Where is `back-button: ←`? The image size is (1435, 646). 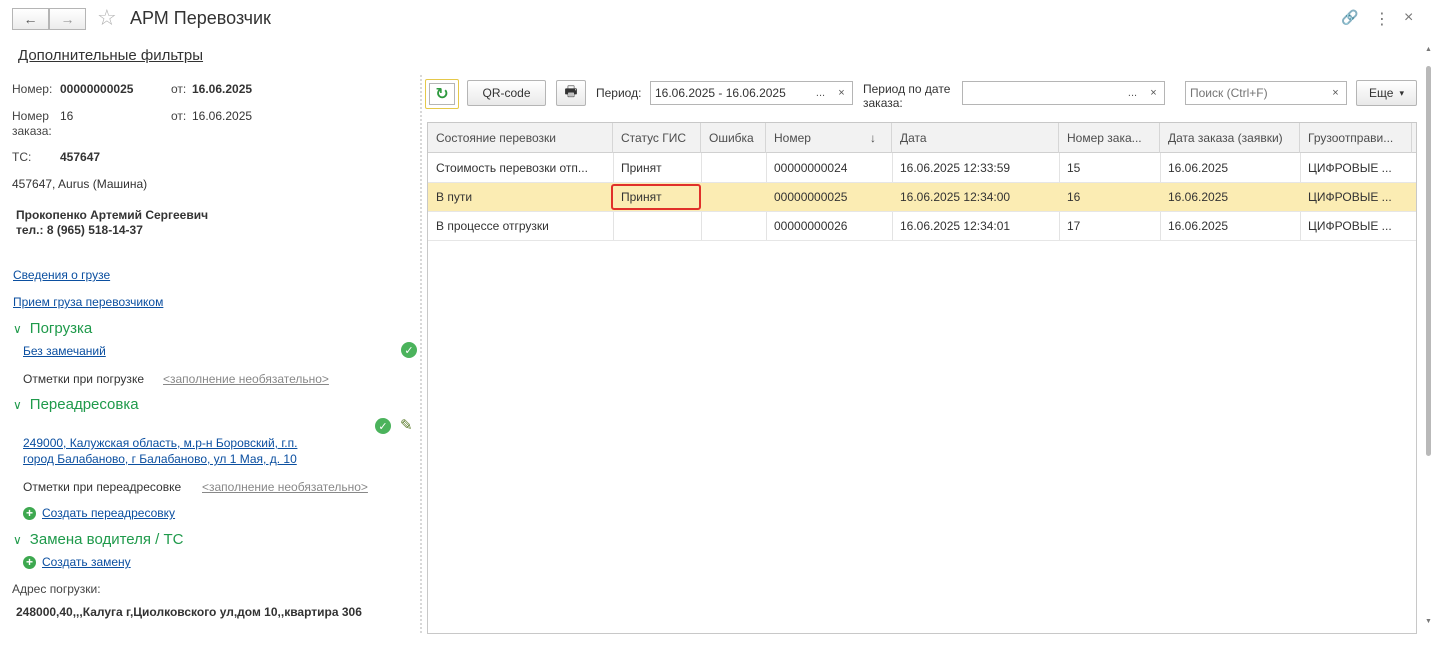
back-button: ← is located at coordinates (30, 19).